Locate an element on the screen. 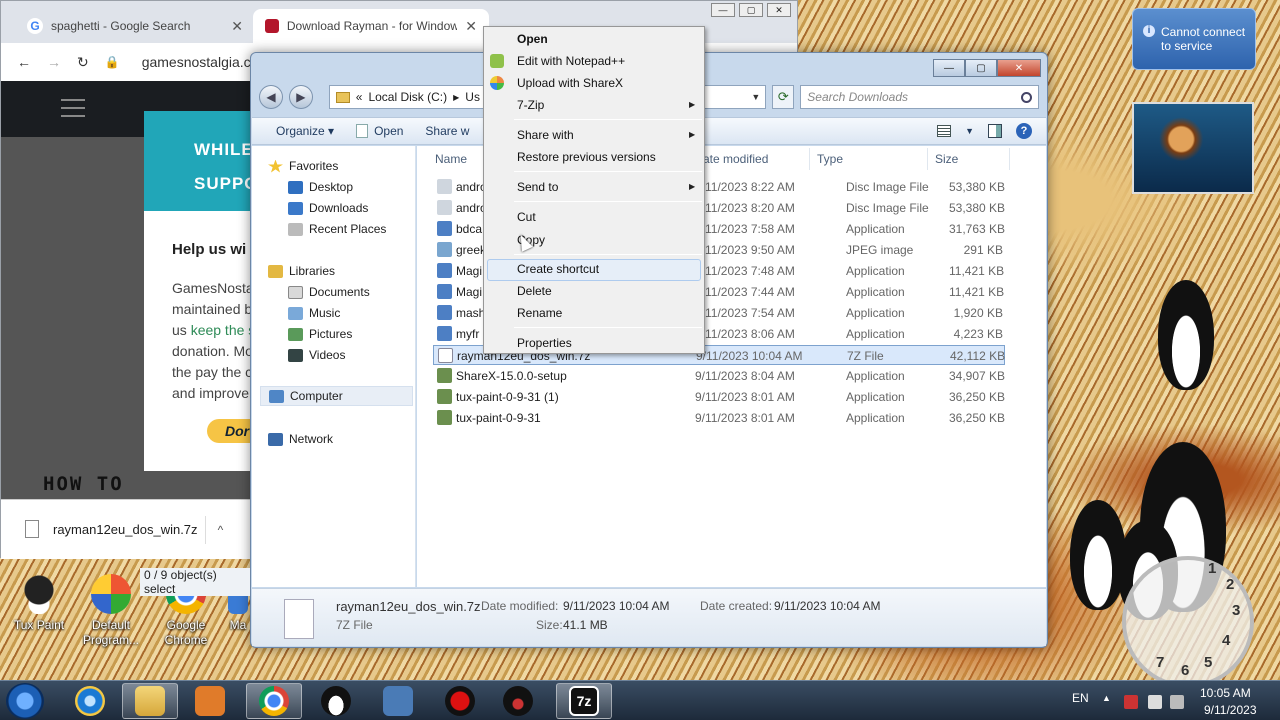 The image size is (1280, 720). volume-icon is located at coordinates (1177, 702).